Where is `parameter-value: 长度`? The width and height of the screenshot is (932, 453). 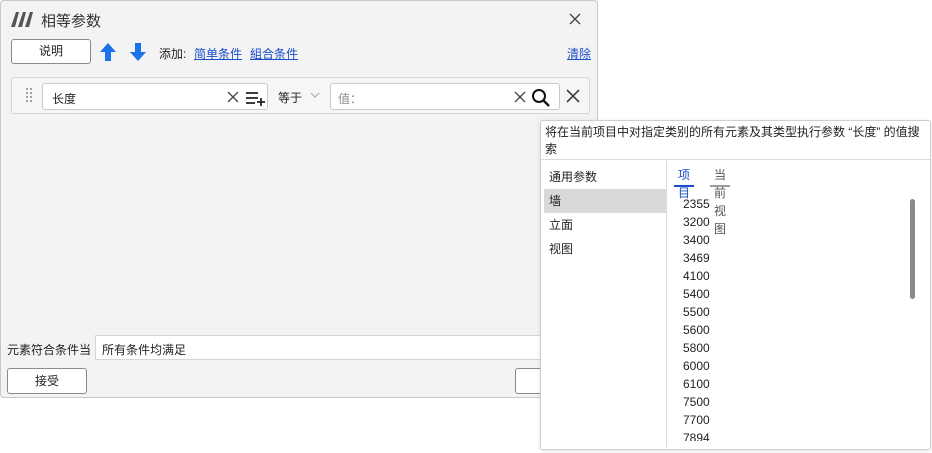
parameter-value: 长度 is located at coordinates (64, 99).